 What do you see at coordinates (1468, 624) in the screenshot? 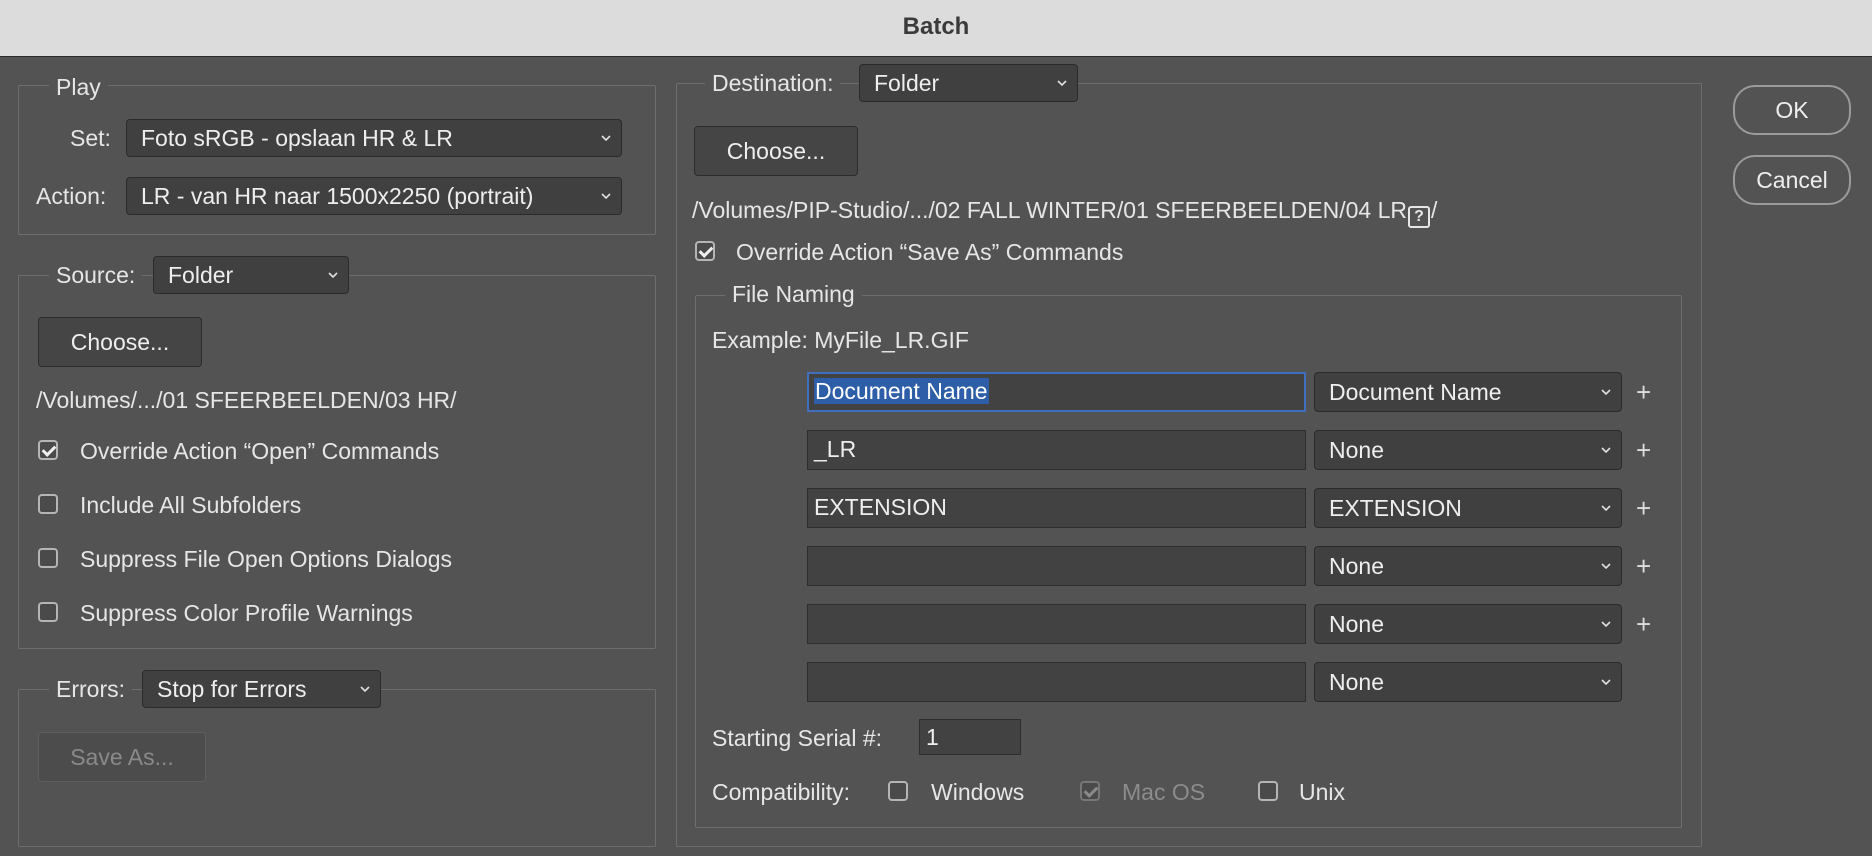
I see `naming-select-5: None` at bounding box center [1468, 624].